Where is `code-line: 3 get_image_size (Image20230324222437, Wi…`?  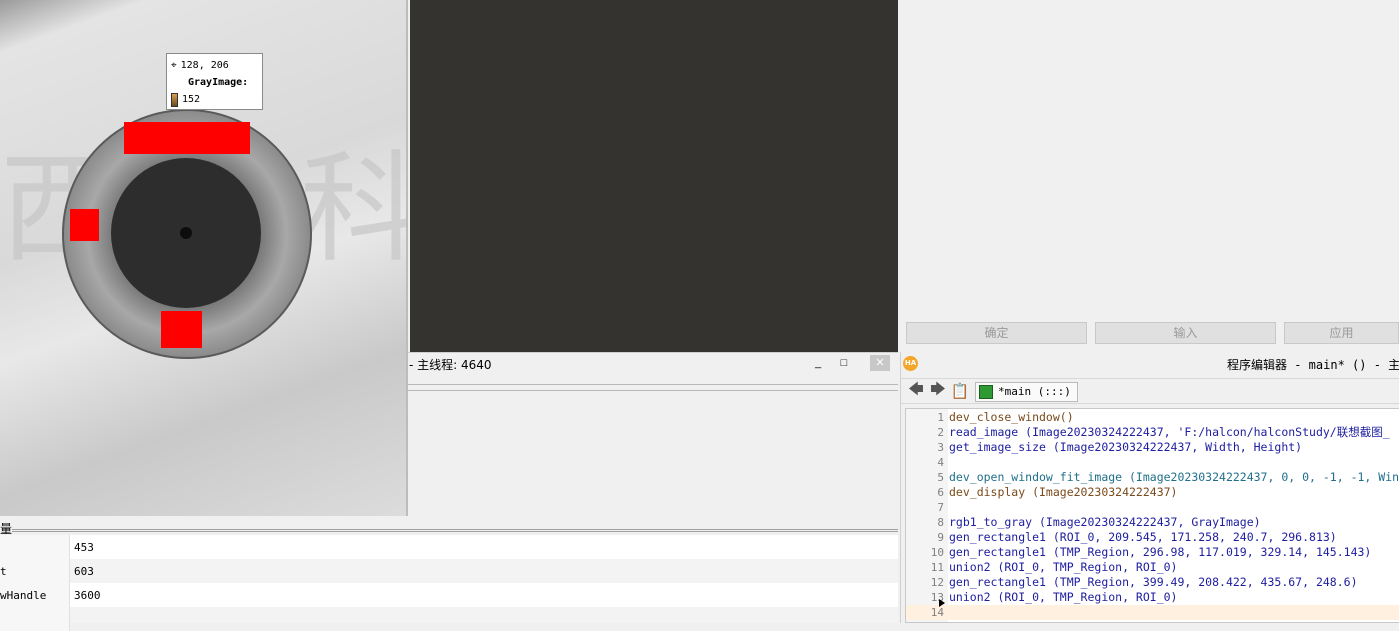 code-line: 3 get_image_size (Image20230324222437, Wi… is located at coordinates (1152, 447).